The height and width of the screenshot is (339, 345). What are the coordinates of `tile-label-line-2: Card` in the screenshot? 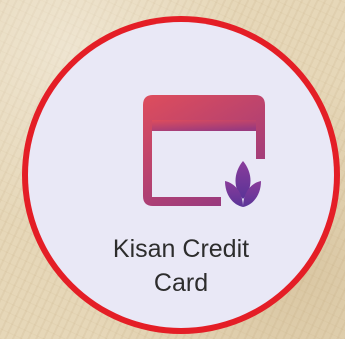 It's located at (181, 283).